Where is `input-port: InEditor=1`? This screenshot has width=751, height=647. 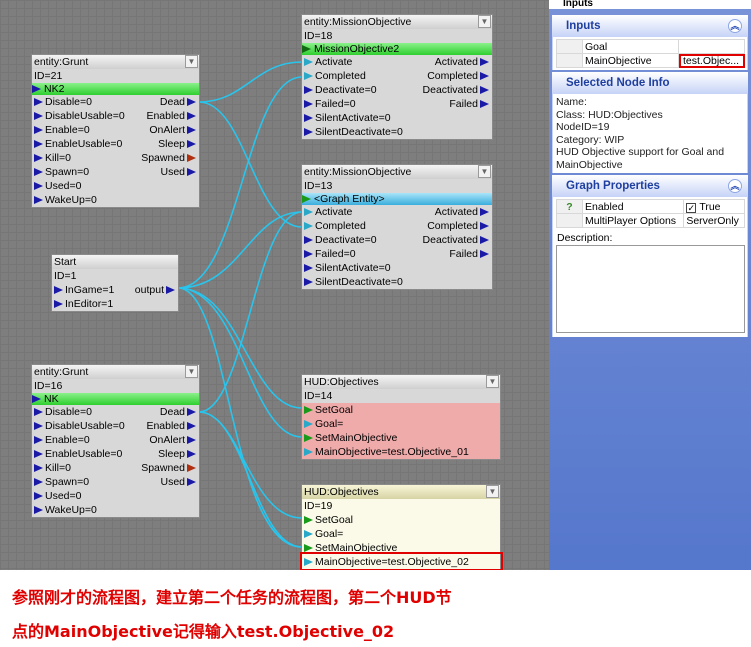
input-port: InEditor=1 is located at coordinates (83, 304).